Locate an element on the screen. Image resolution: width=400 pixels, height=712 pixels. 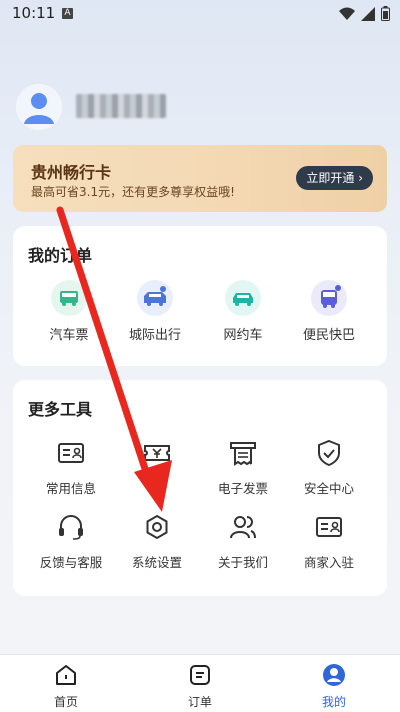
tool-label: 反馈与客服 is located at coordinates (71, 562).